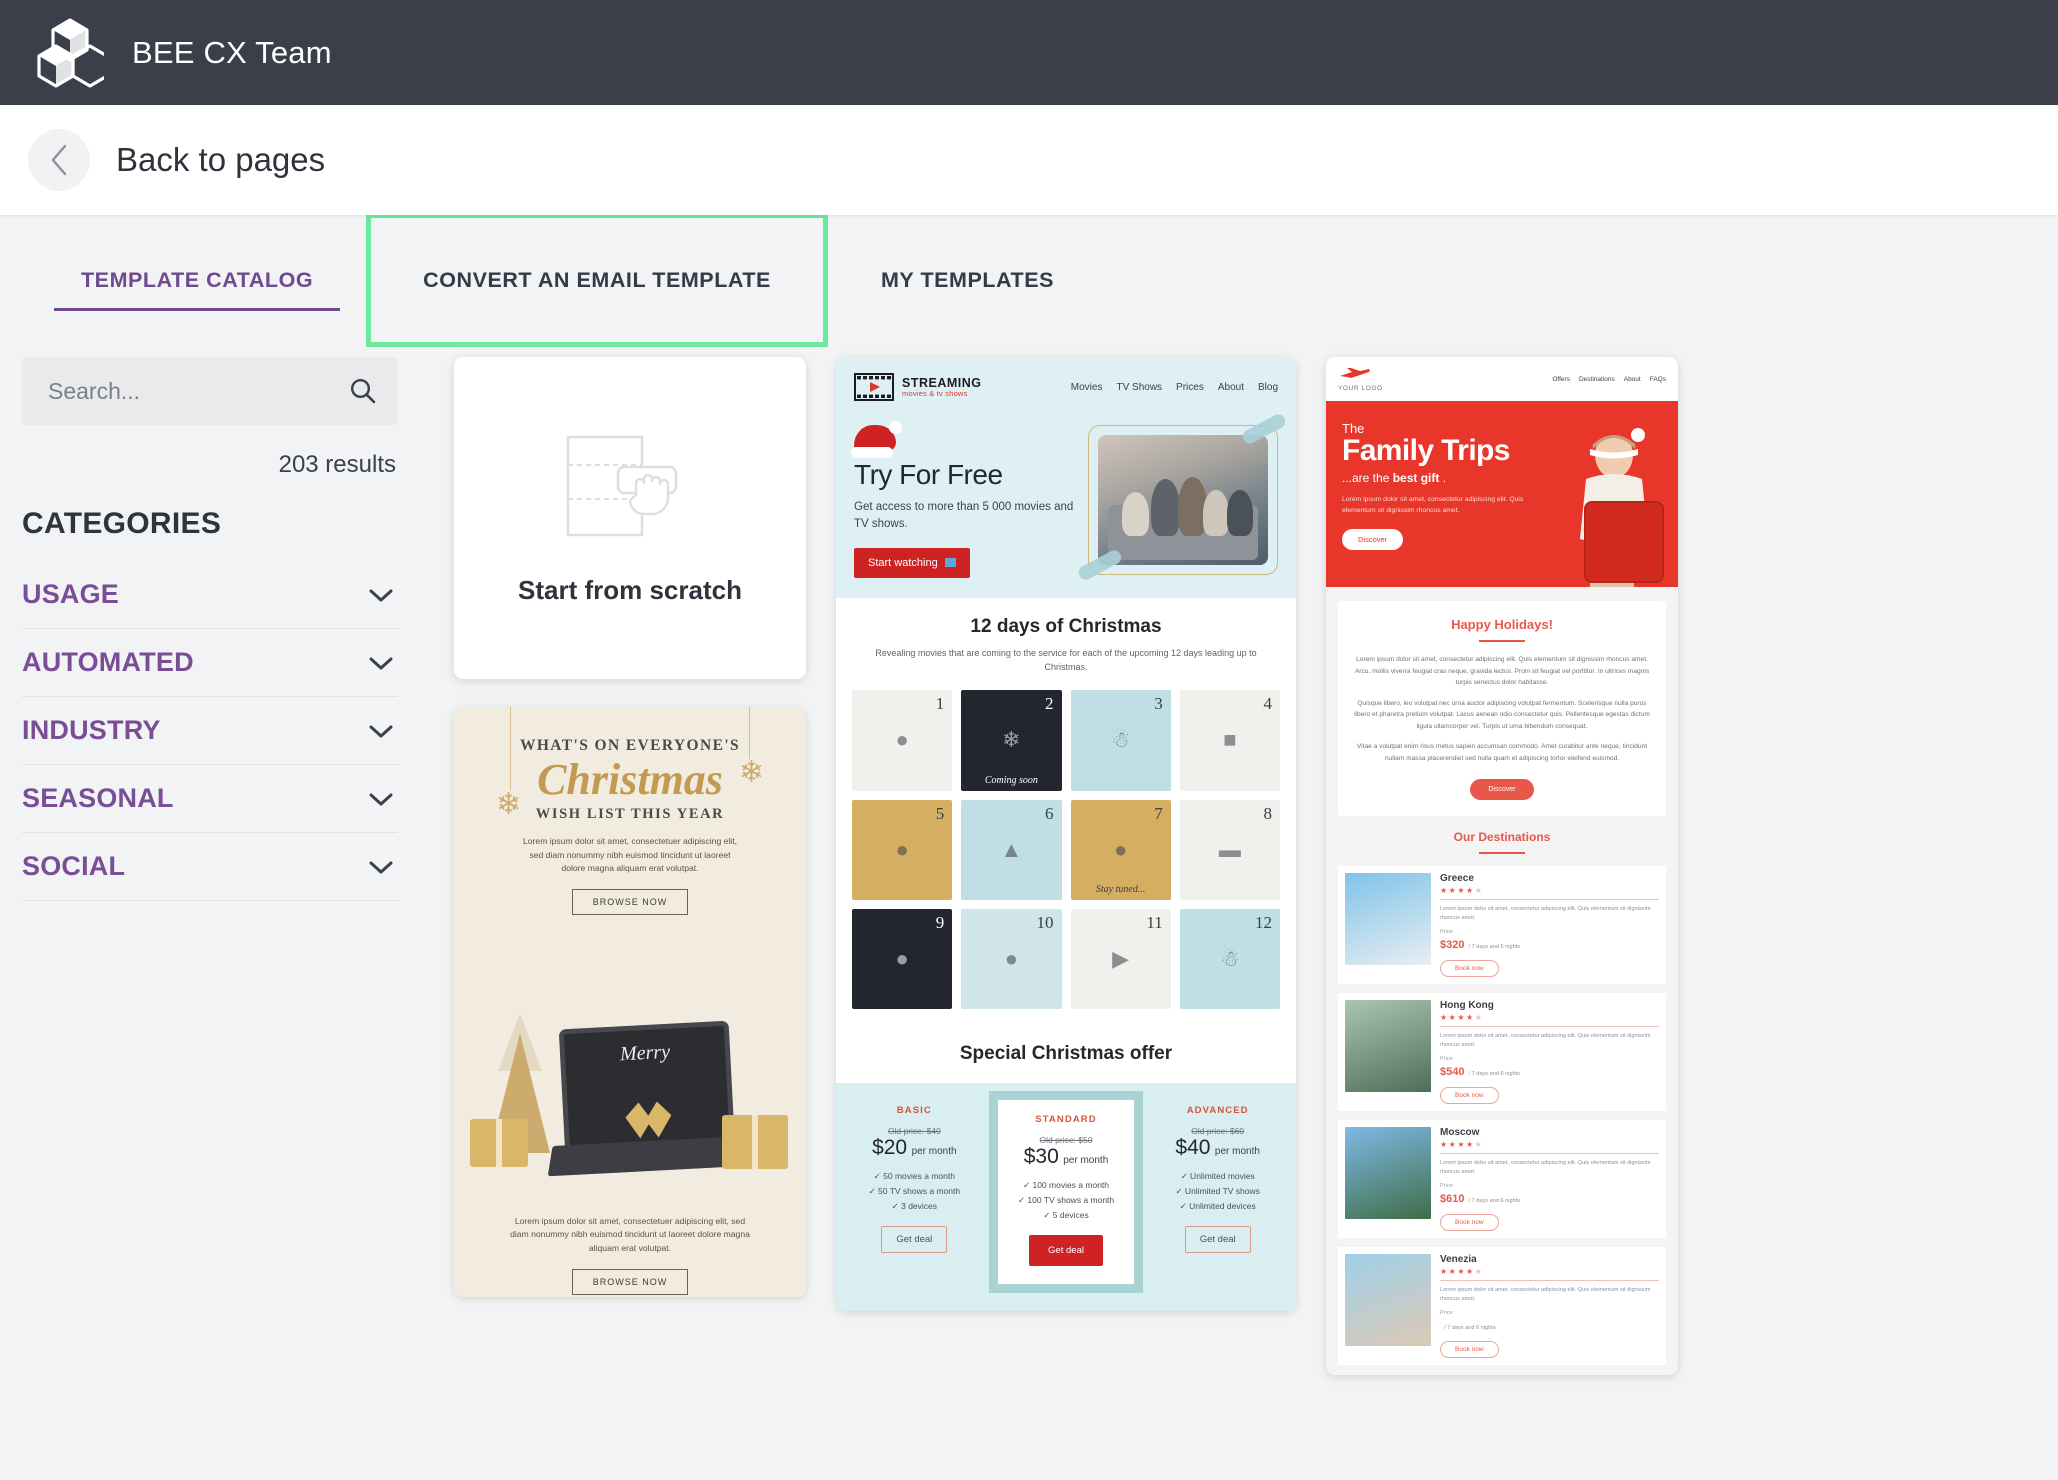 This screenshot has width=2058, height=1480. I want to click on get-deal-button-advanced: Get deal, so click(1217, 1239).